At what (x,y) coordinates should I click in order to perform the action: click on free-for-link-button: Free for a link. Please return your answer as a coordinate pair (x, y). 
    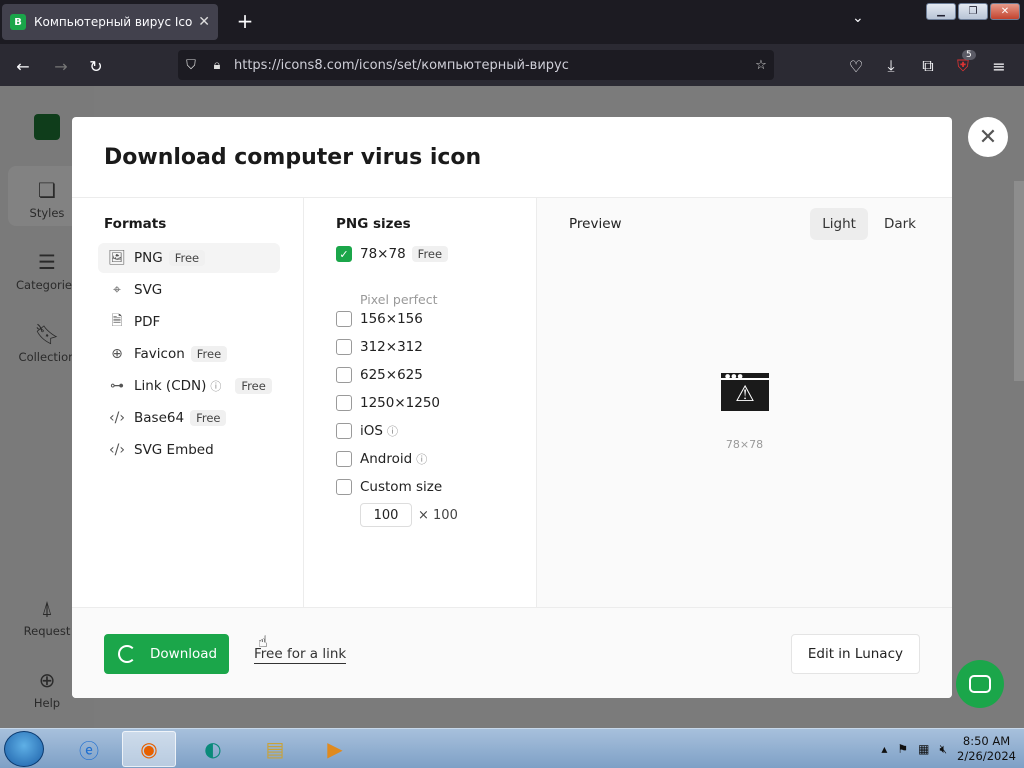
    Looking at the image, I should click on (300, 655).